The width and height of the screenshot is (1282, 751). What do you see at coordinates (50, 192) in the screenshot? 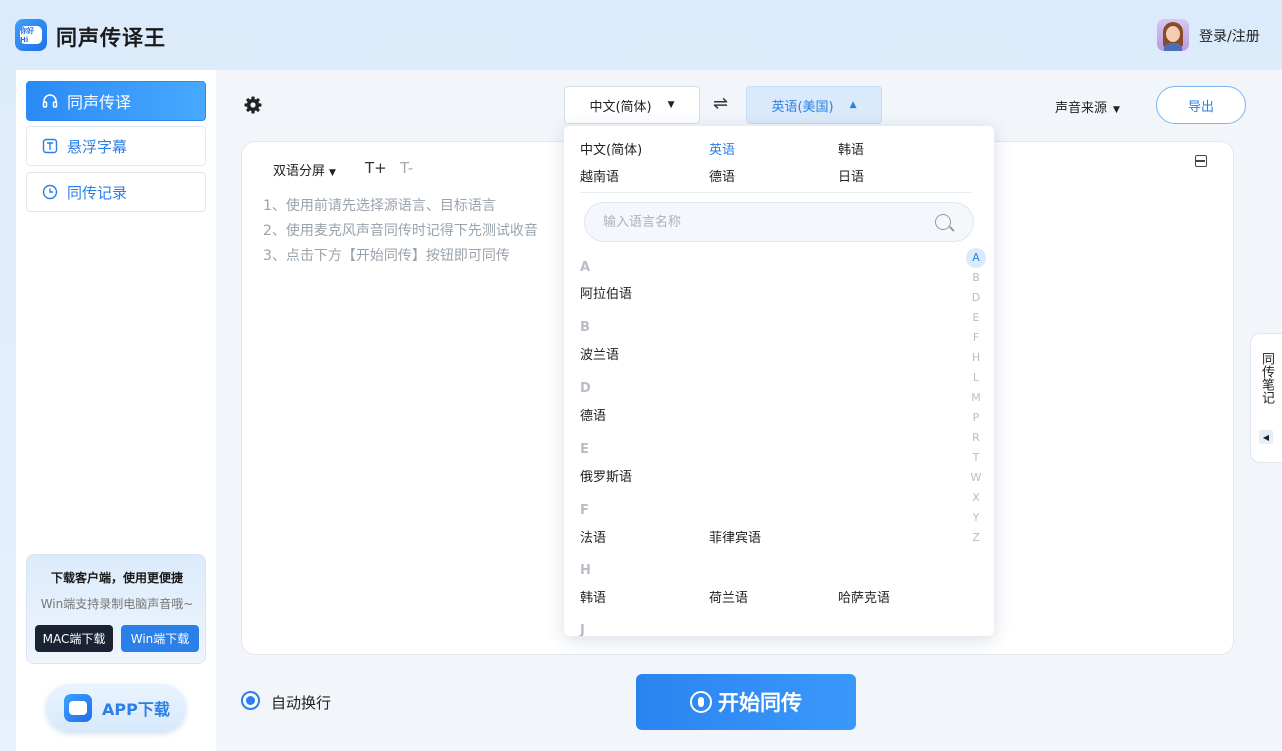
I see `clock-icon` at bounding box center [50, 192].